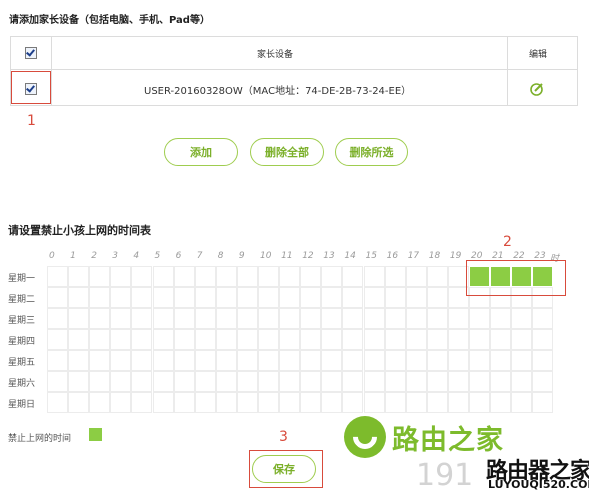 This screenshot has width=589, height=497. What do you see at coordinates (31, 53) in the screenshot?
I see `select-all-checkbox` at bounding box center [31, 53].